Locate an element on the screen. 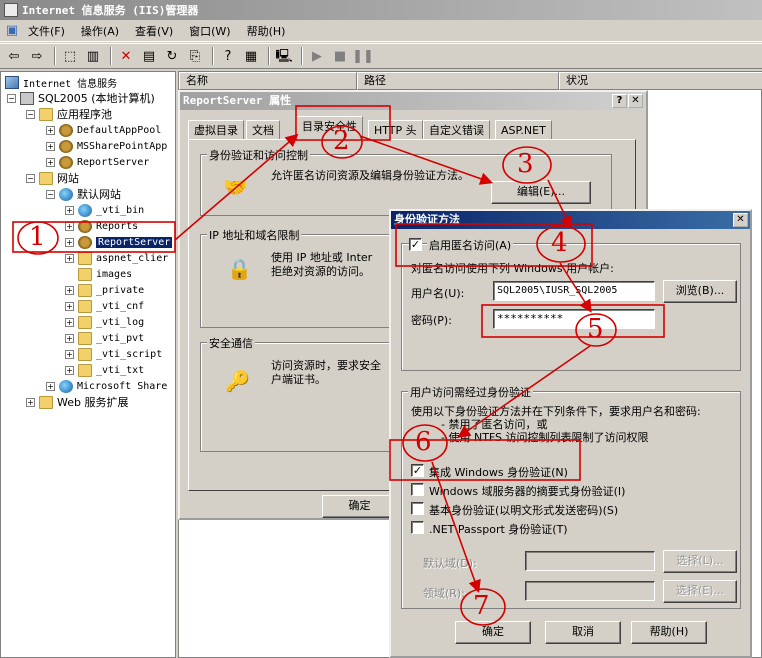 The width and height of the screenshot is (762, 658). computer-icon is located at coordinates (27, 98).